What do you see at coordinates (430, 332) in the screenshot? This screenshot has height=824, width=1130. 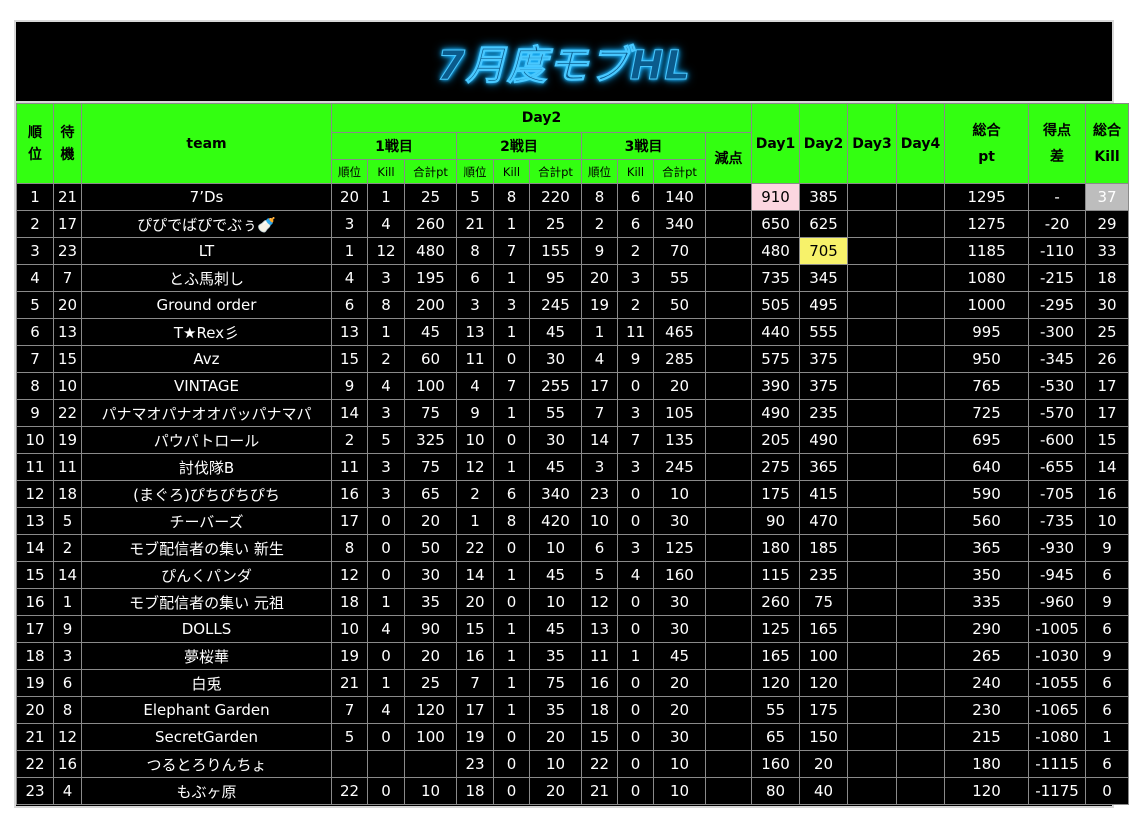 I see `b1-total: 45` at bounding box center [430, 332].